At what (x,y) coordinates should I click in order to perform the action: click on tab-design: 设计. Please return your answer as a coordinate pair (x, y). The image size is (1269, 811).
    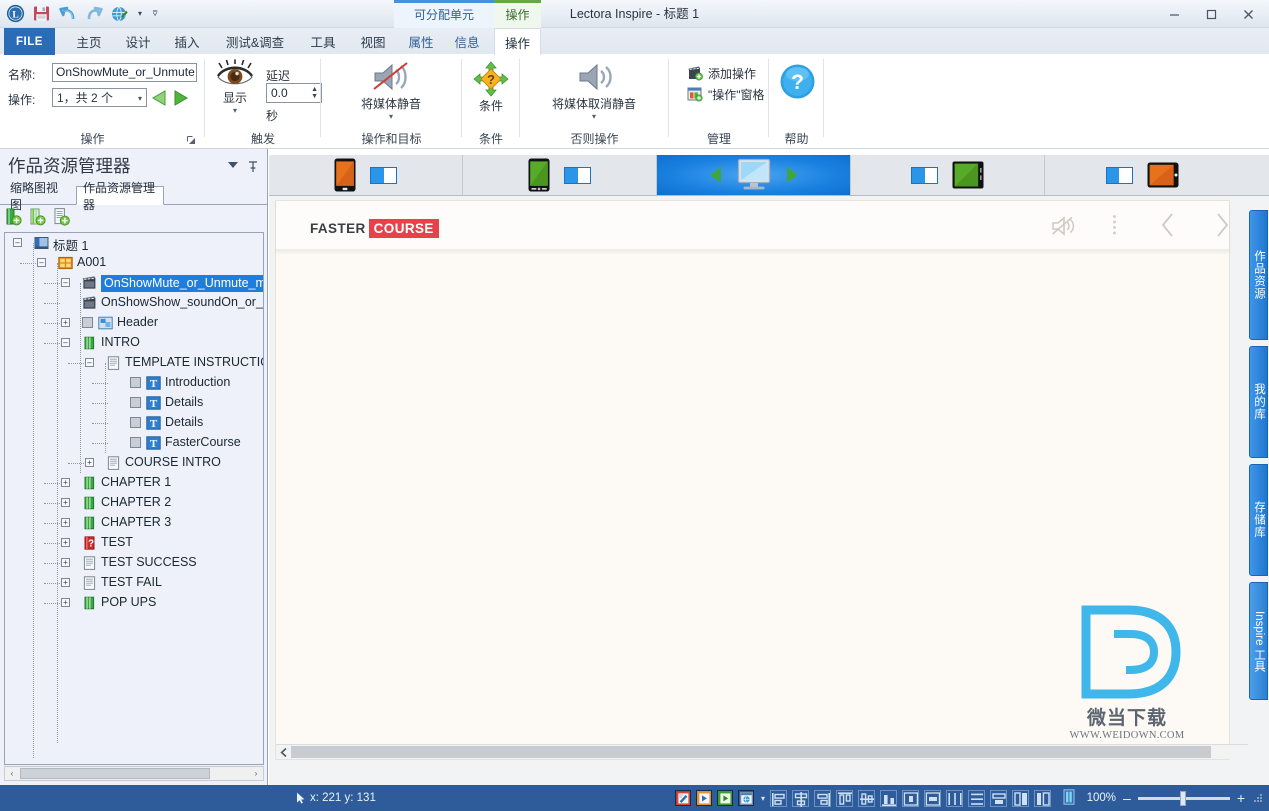
    Looking at the image, I should click on (138, 41).